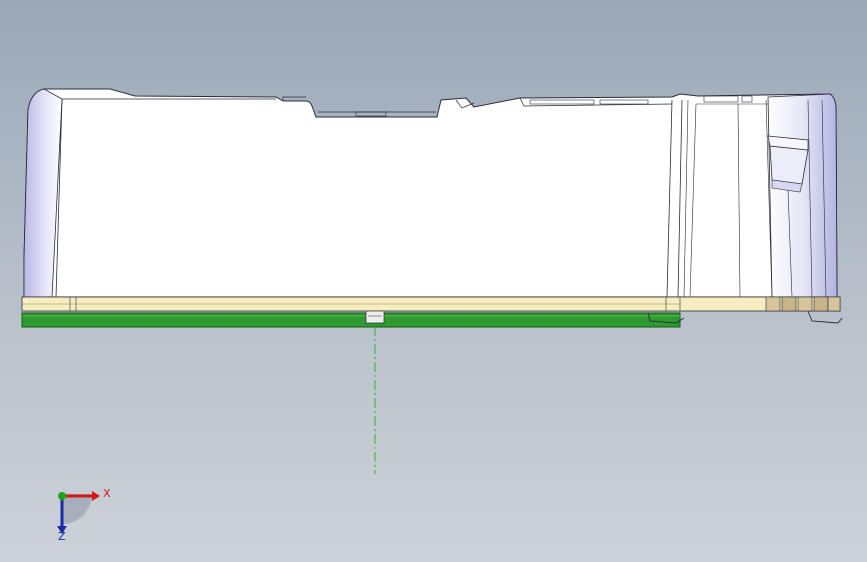  I want to click on x-axis-arrowhead, so click(96, 496).